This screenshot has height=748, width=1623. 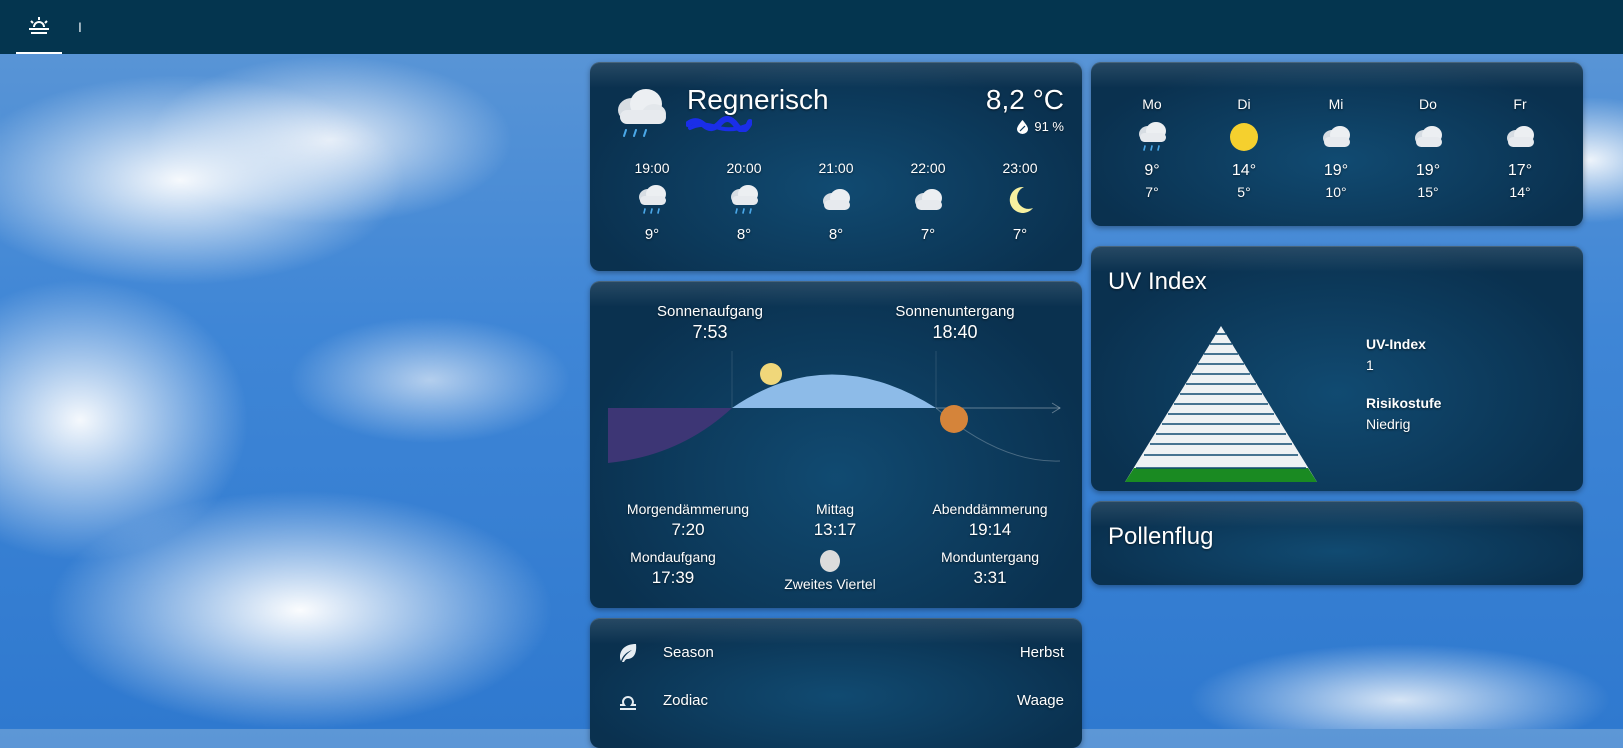 I want to click on hour-time: 21:00, so click(x=836, y=168).